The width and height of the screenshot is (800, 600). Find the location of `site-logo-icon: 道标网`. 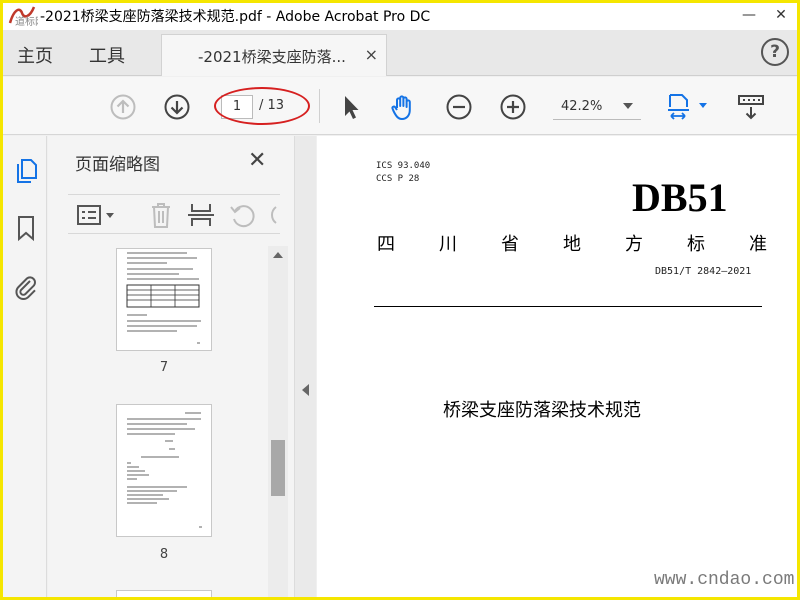

site-logo-icon: 道标网 is located at coordinates (23, 16).